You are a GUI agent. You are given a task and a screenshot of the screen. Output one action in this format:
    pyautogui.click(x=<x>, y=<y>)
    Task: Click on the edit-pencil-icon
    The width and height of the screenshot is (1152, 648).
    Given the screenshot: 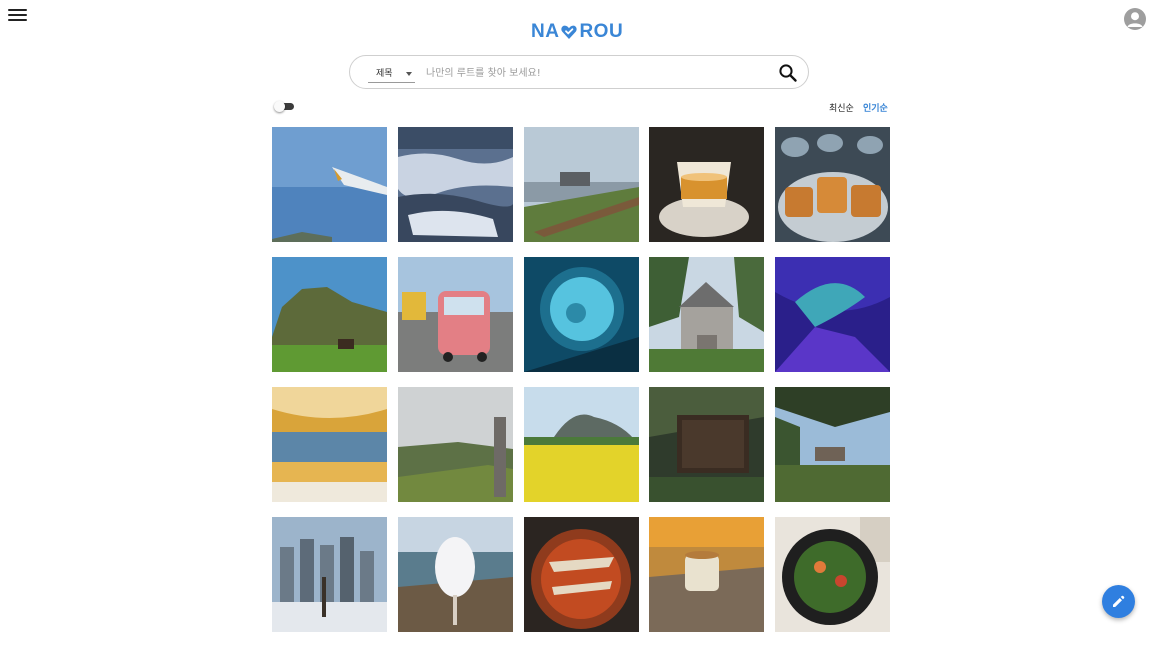 What is the action you would take?
    pyautogui.click(x=1118, y=601)
    